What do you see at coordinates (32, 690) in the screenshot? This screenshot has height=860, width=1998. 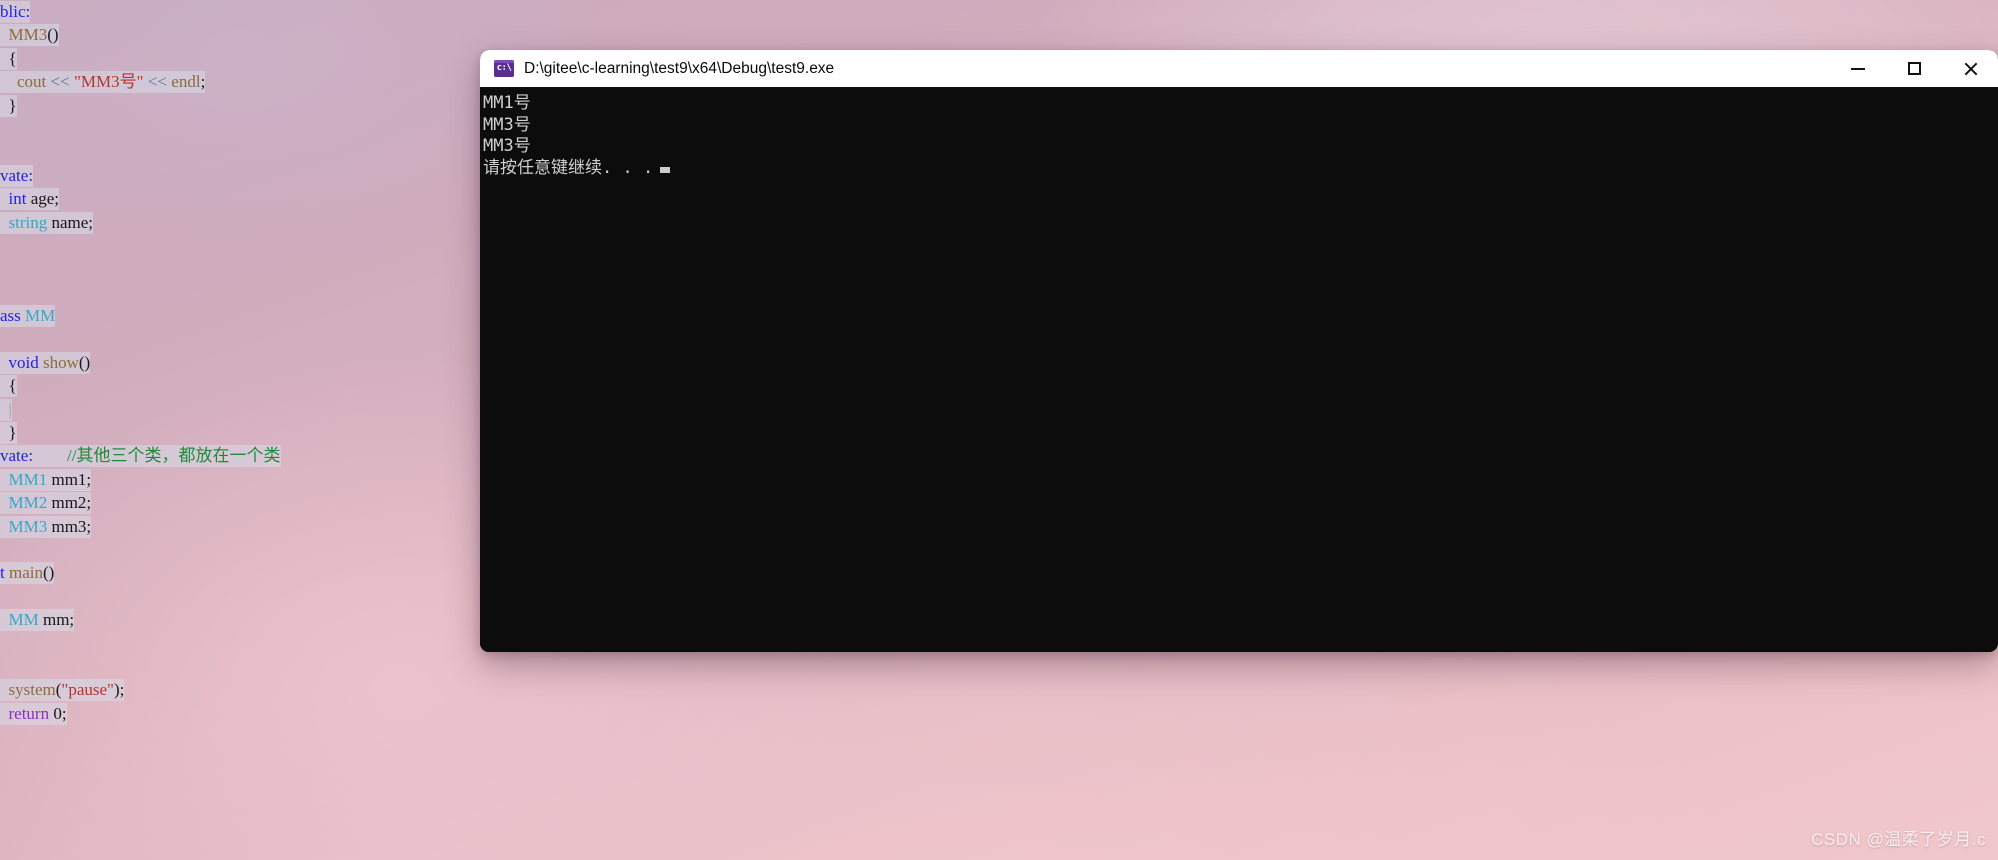 I see `code-token: system` at bounding box center [32, 690].